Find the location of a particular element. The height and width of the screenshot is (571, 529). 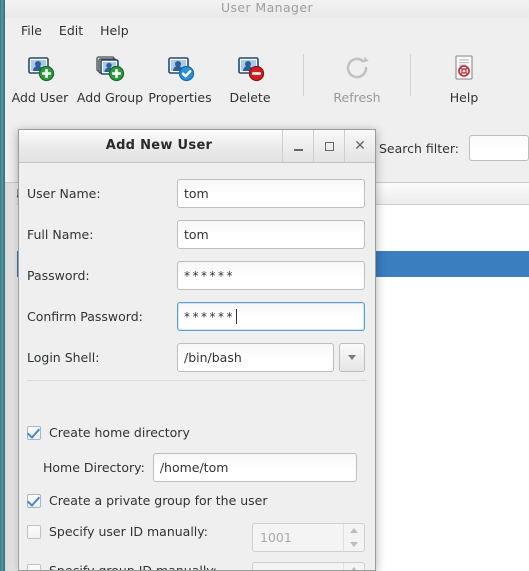

create-home-directory-label: Create home directory is located at coordinates (119, 432).